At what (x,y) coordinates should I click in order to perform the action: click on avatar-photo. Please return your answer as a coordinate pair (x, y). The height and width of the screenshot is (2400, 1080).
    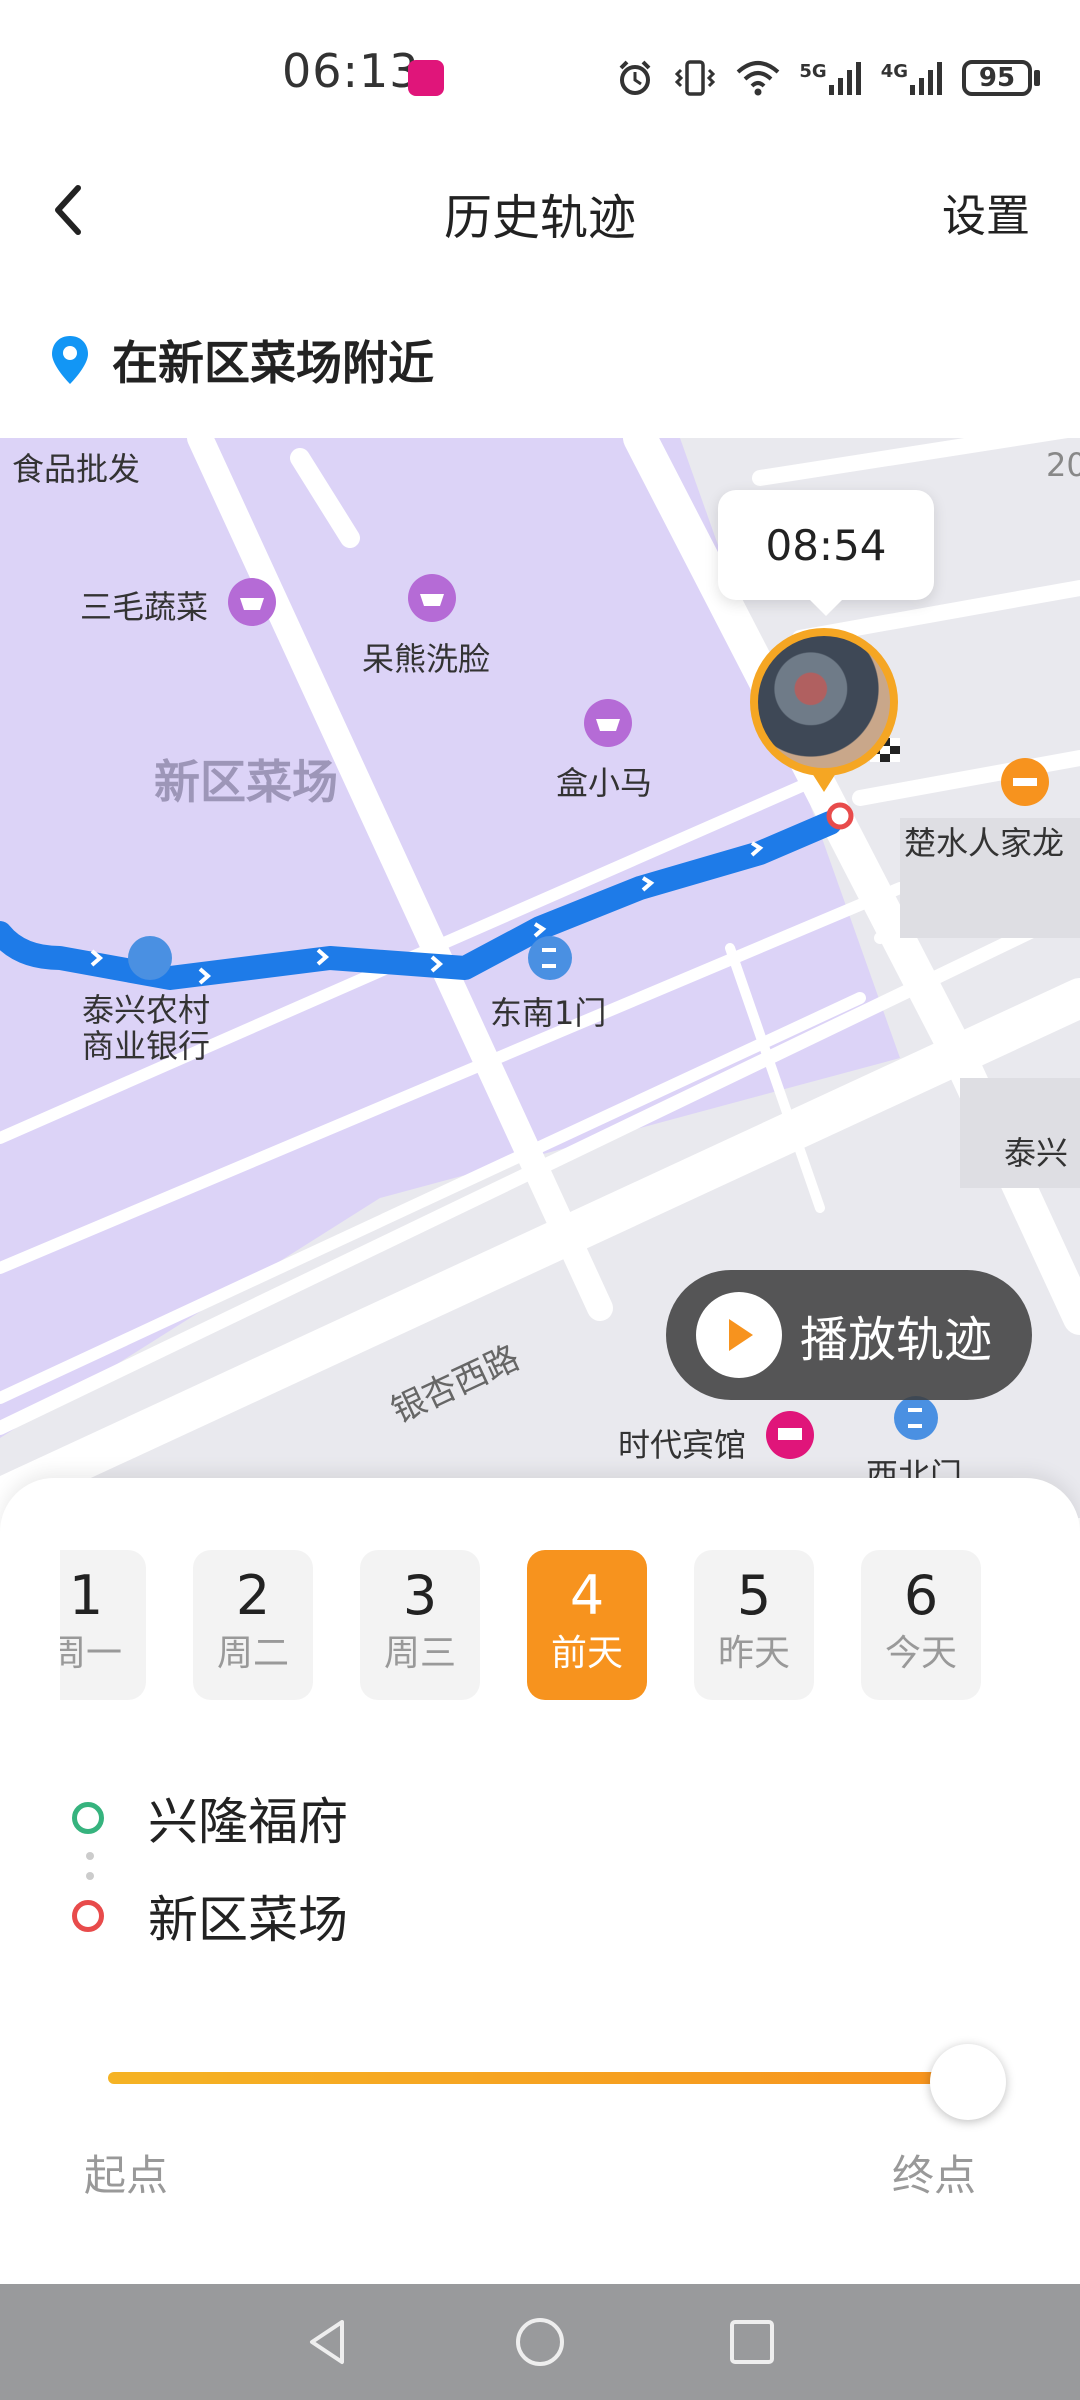
    Looking at the image, I should click on (824, 702).